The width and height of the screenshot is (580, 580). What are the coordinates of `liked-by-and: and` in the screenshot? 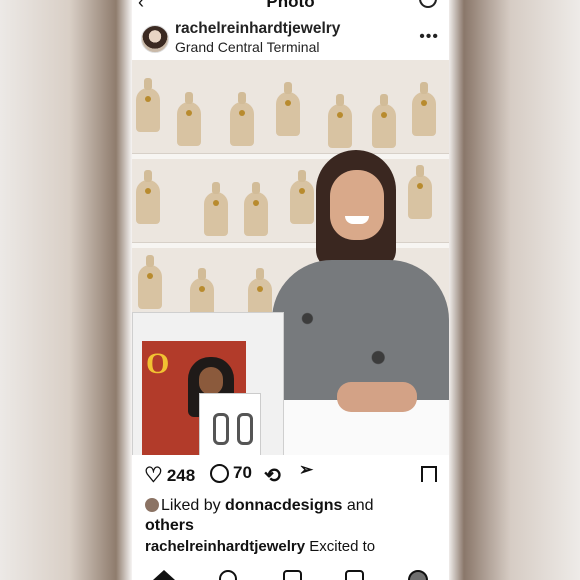 It's located at (358, 505).